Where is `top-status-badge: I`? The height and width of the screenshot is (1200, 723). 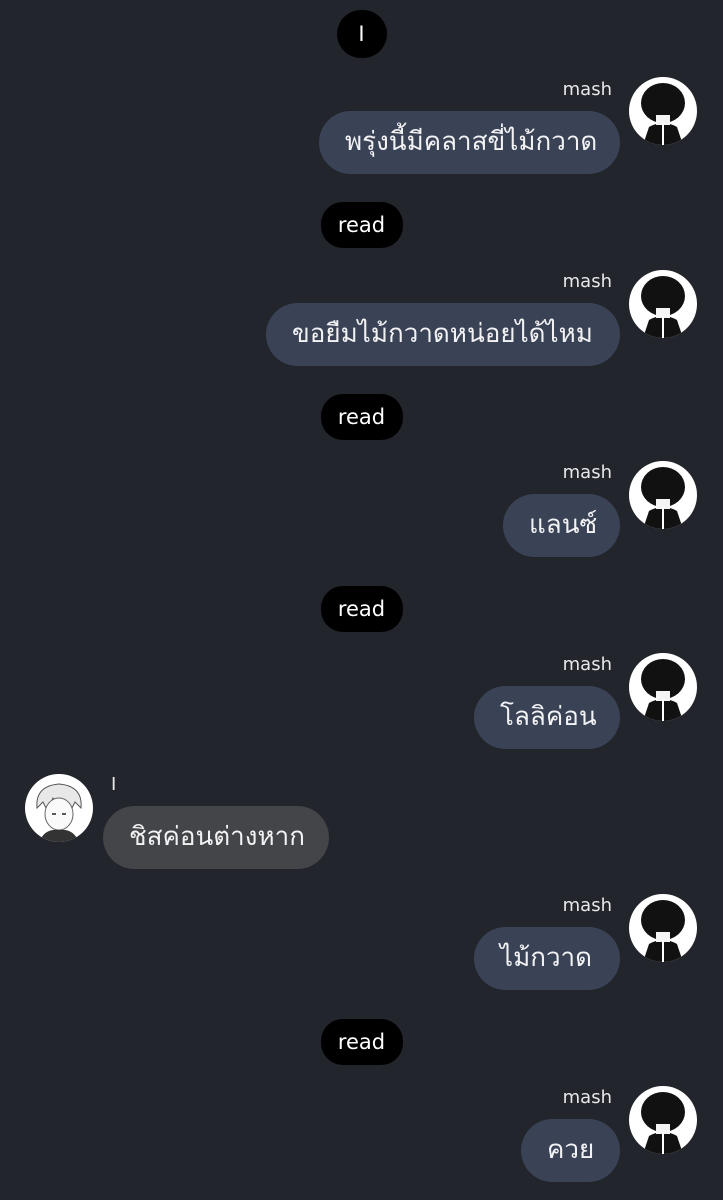 top-status-badge: I is located at coordinates (361, 34).